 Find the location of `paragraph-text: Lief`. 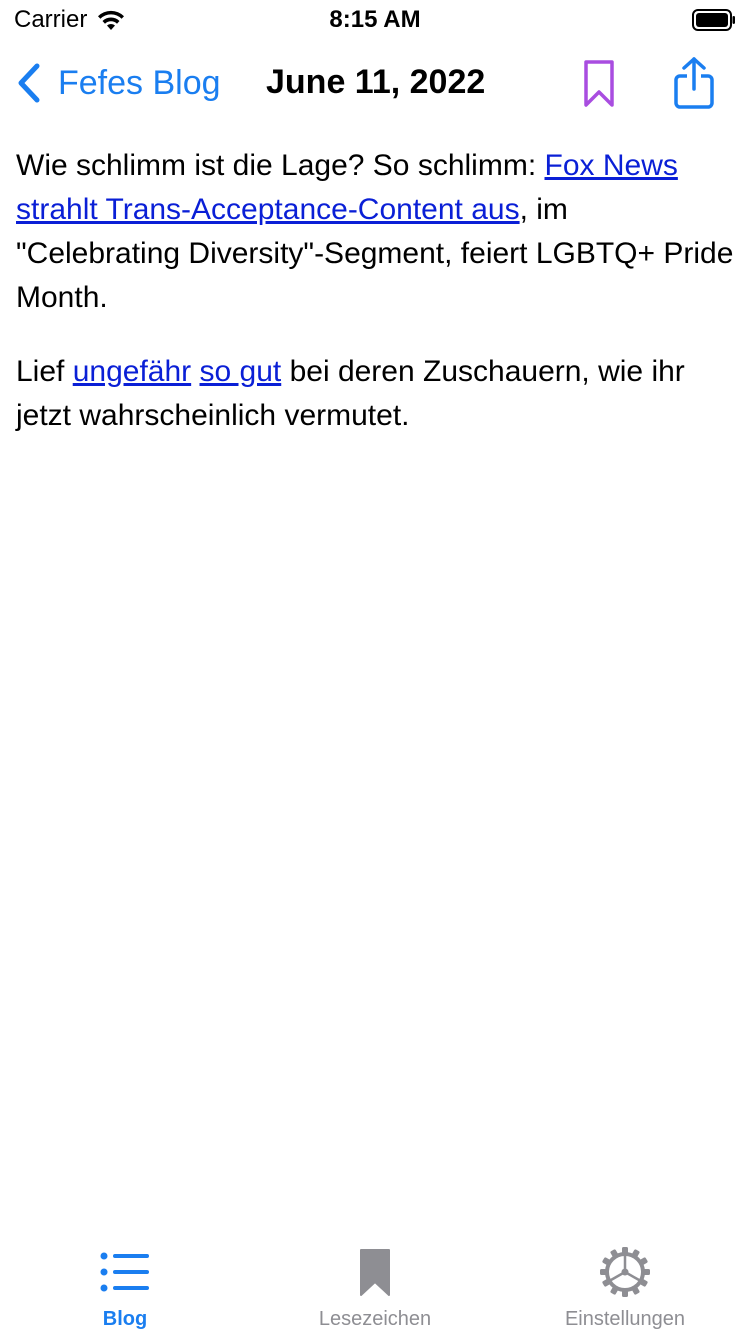

paragraph-text: Lief is located at coordinates (44, 371).